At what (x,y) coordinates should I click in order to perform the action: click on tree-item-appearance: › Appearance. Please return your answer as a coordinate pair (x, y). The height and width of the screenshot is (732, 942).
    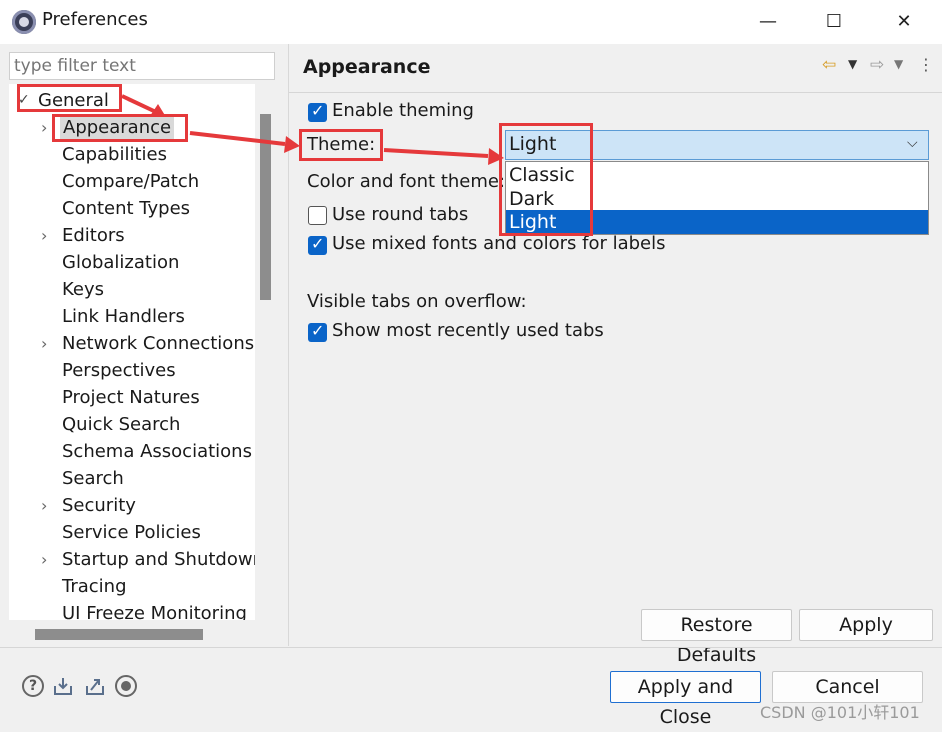
    Looking at the image, I should click on (132, 127).